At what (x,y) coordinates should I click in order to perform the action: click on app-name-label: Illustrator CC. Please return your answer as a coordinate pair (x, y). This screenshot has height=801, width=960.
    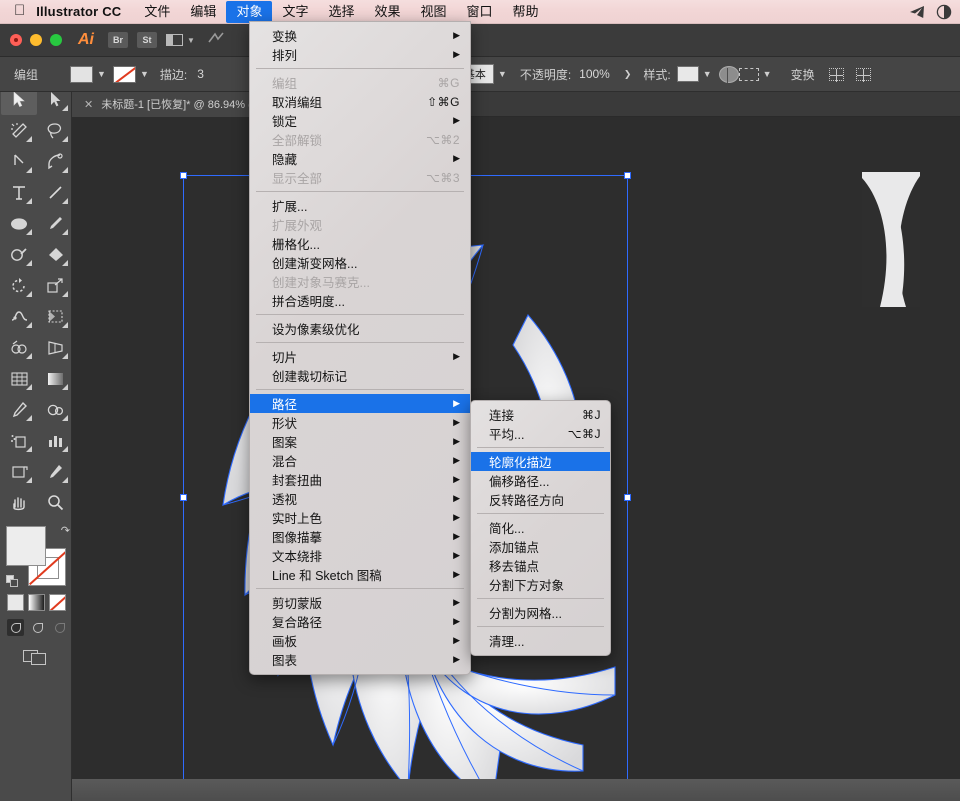
    Looking at the image, I should click on (85, 11).